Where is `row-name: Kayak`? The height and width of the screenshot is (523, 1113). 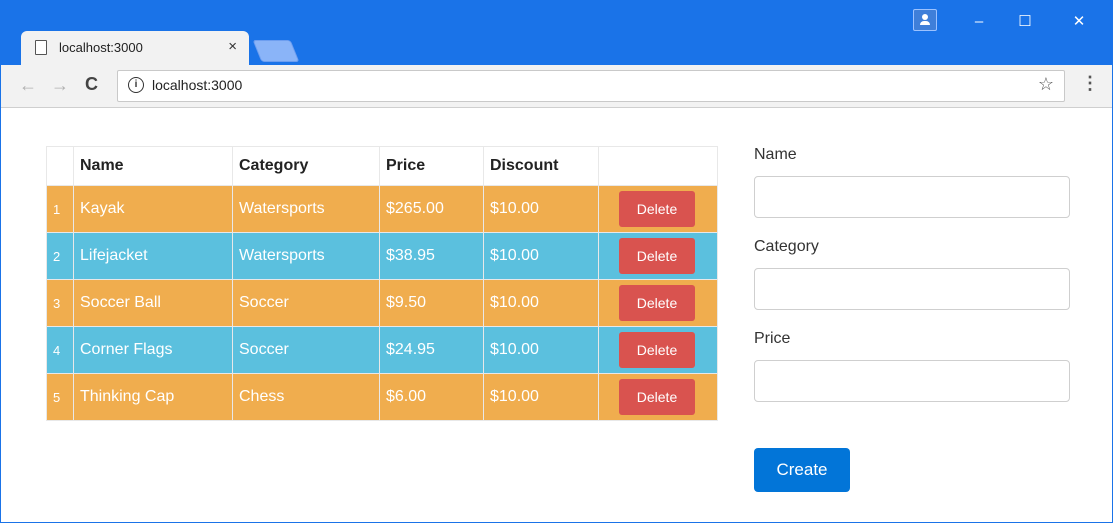
row-name: Kayak is located at coordinates (153, 209).